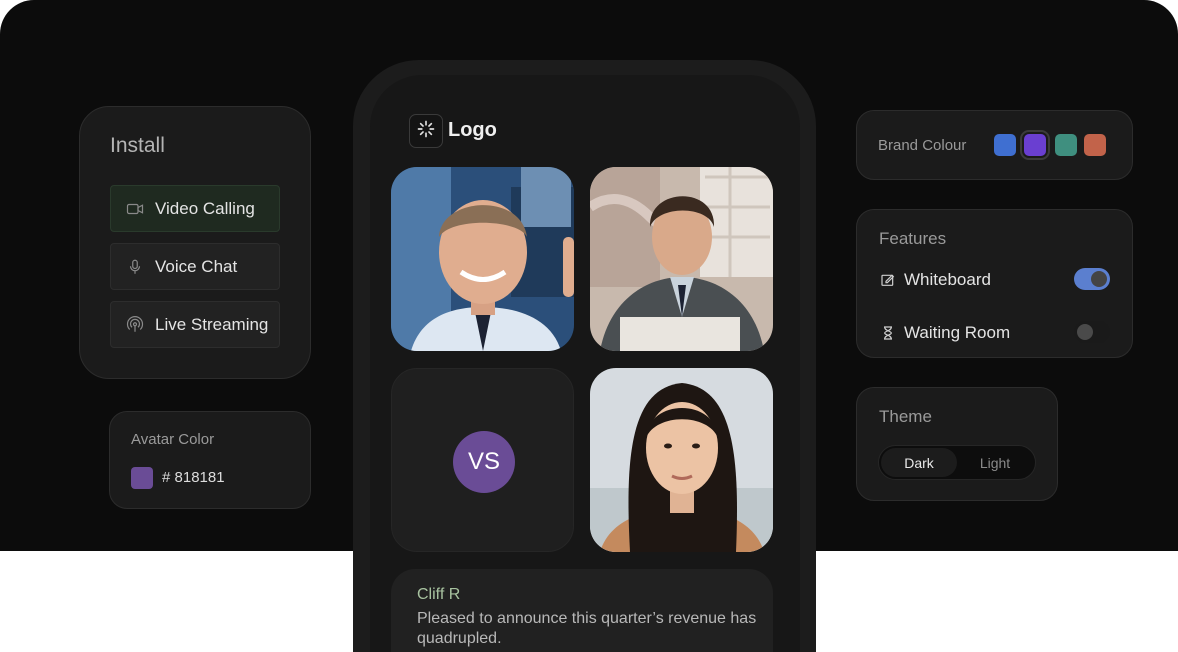  I want to click on theme-segmented-control: Dark Light, so click(957, 462).